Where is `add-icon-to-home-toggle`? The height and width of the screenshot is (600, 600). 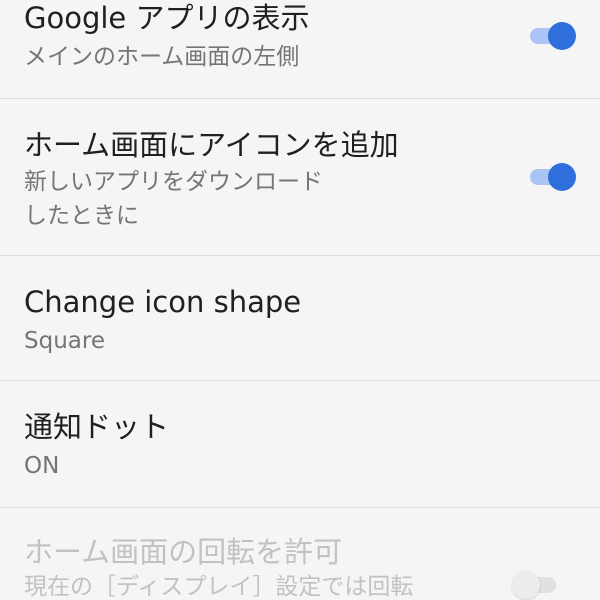
add-icon-to-home-toggle is located at coordinates (552, 177).